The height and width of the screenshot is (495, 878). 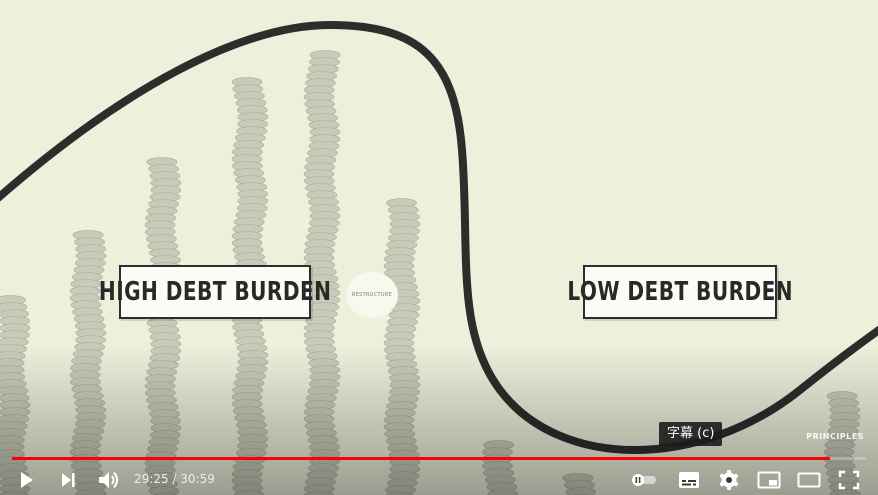 I want to click on subtitles-tooltip: 字幕 (c), so click(x=691, y=434).